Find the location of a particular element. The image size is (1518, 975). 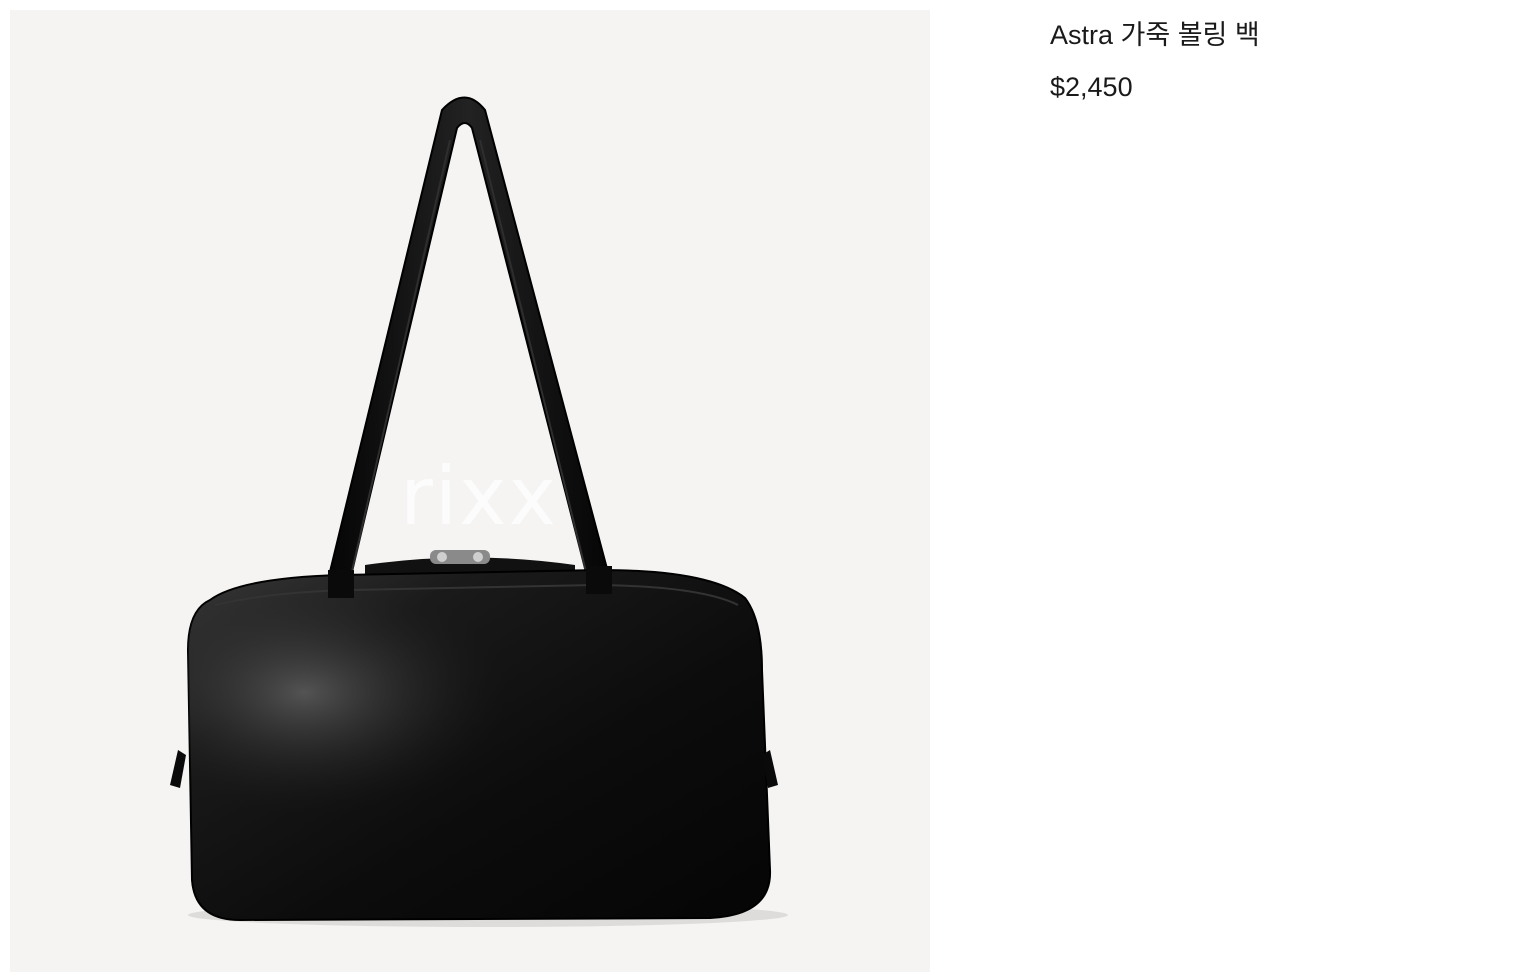

product-info: Astra 가죽 볼링 백 $2,450 is located at coordinates (1270, 61).